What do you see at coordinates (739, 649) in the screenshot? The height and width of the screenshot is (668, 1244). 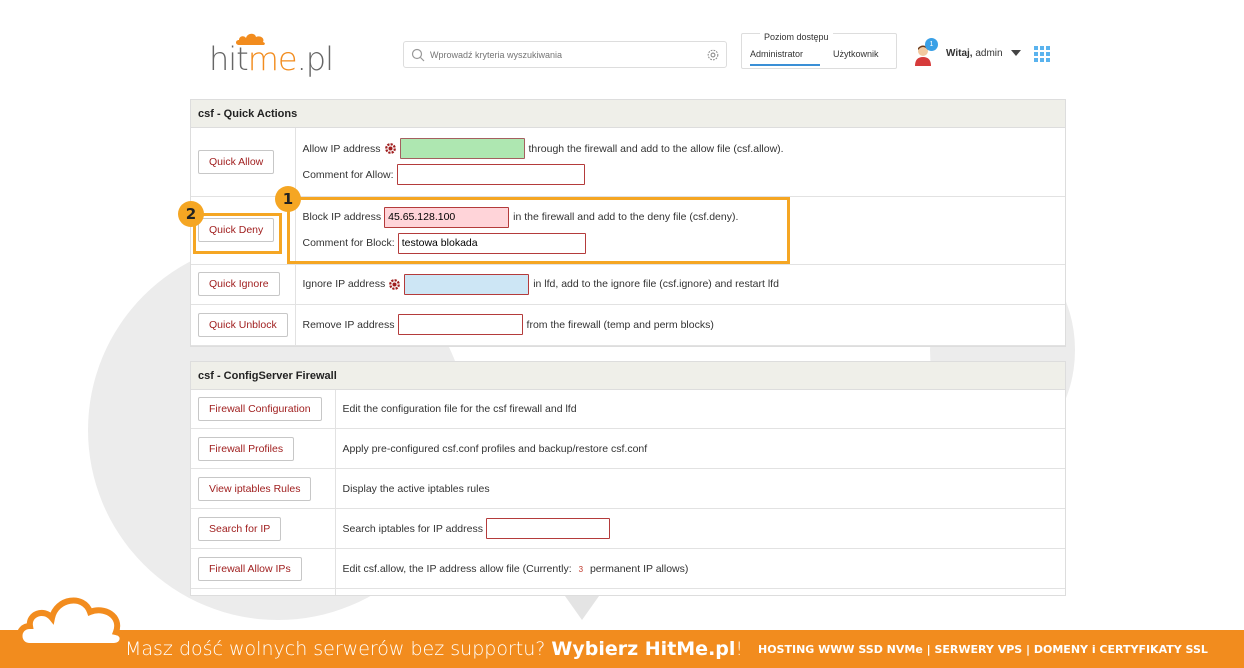 I see `footer-text-end: !` at bounding box center [739, 649].